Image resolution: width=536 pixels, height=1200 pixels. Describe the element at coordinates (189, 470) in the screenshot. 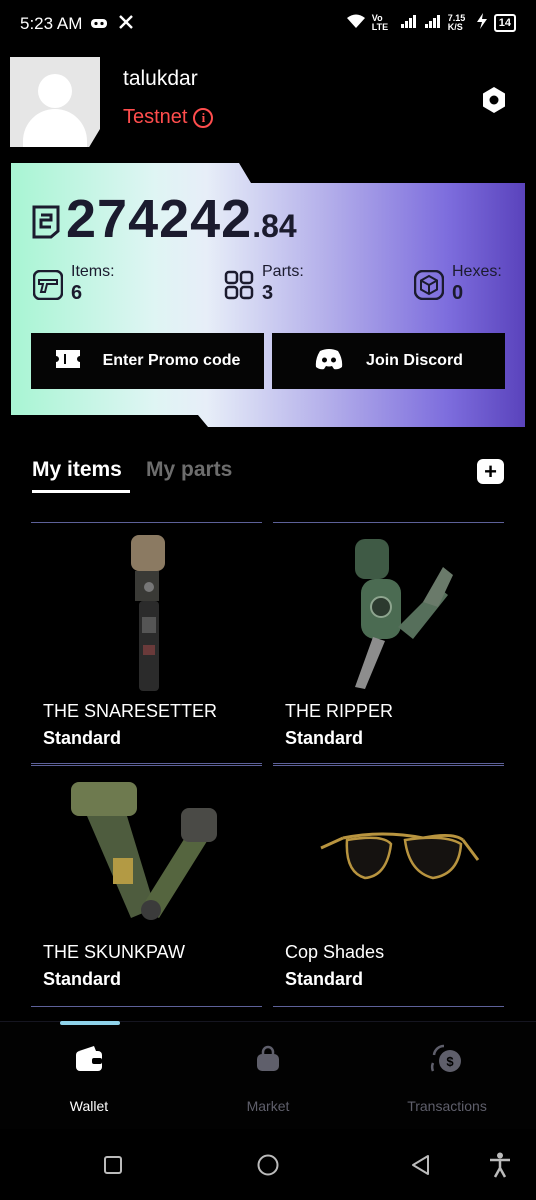

I see `tab-my-parts: My parts` at that location.